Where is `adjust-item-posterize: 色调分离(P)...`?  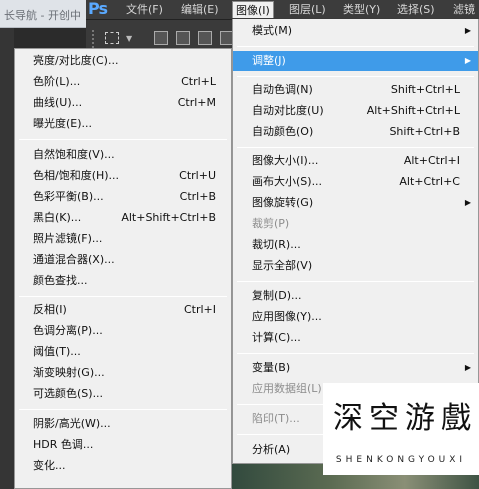 adjust-item-posterize: 色调分离(P)... is located at coordinates (123, 331).